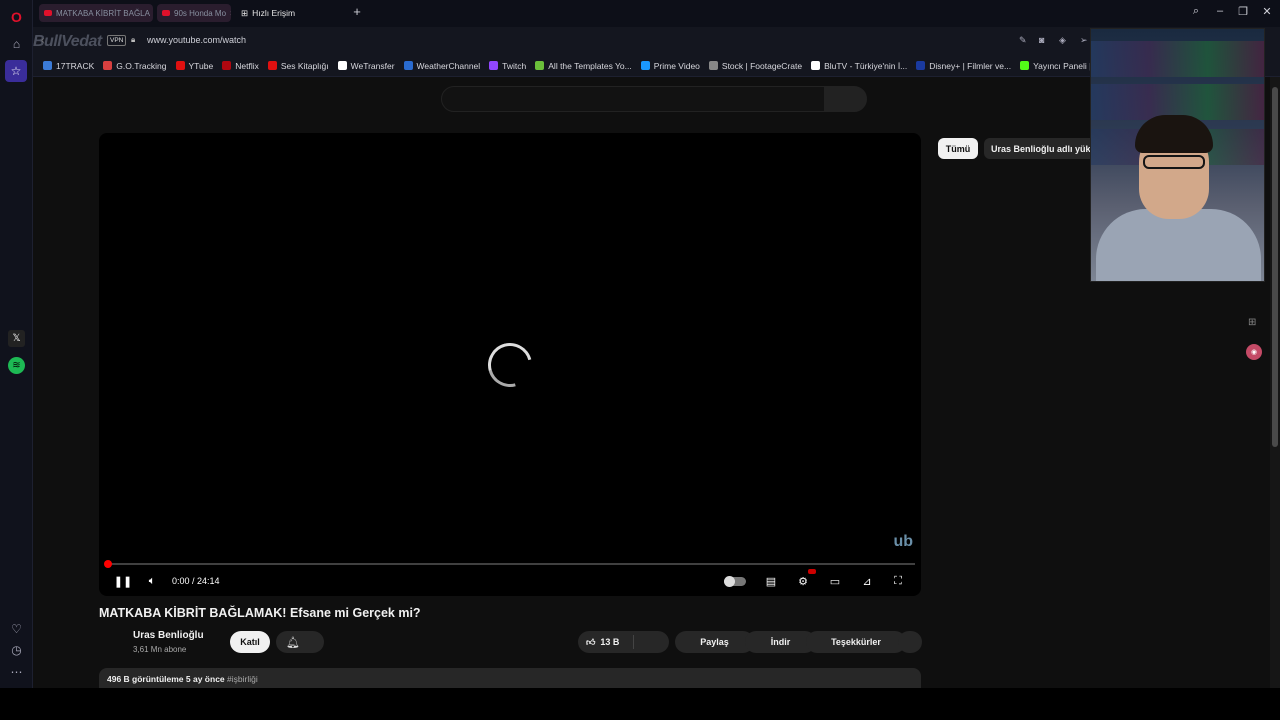 Image resolution: width=1280 pixels, height=720 pixels. What do you see at coordinates (1275, 267) in the screenshot?
I see `scroll-thumb` at bounding box center [1275, 267].